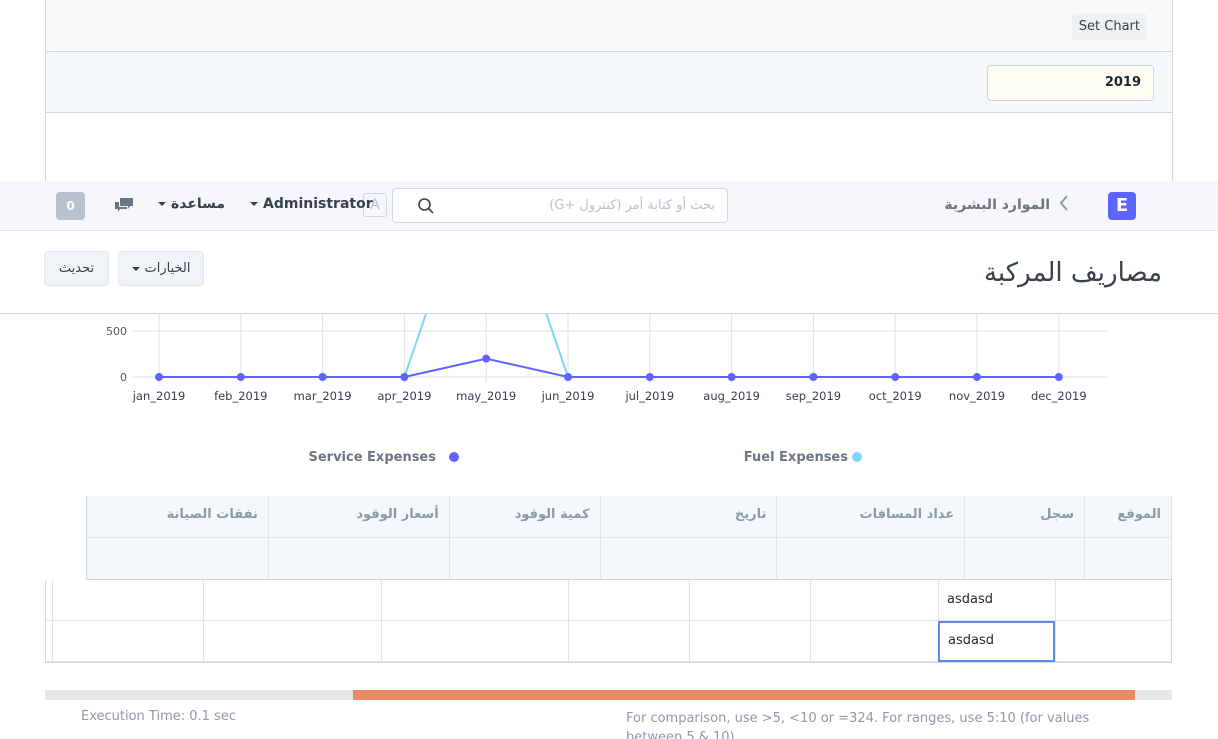 The width and height of the screenshot is (1218, 739). Describe the element at coordinates (1070, 83) in the screenshot. I see `year-filter-input: 2019` at that location.